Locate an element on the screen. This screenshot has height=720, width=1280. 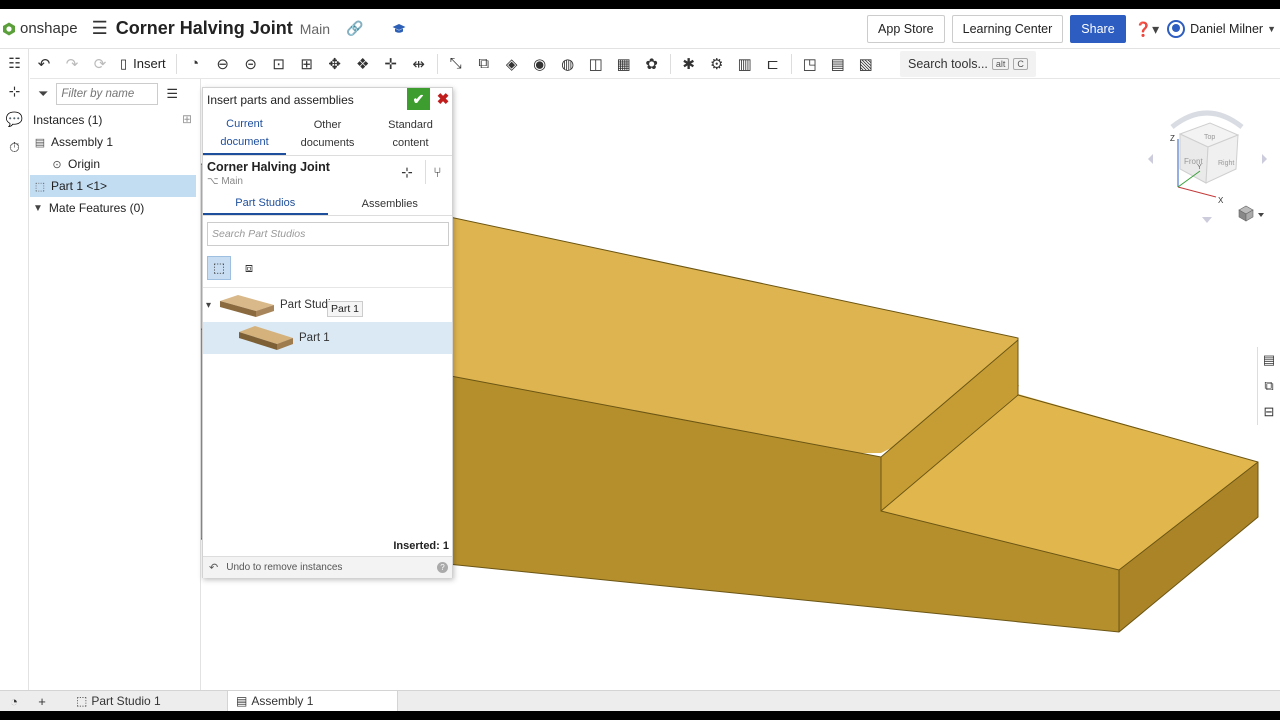
navcube-down-arrow-icon is located at coordinates (1207, 220).